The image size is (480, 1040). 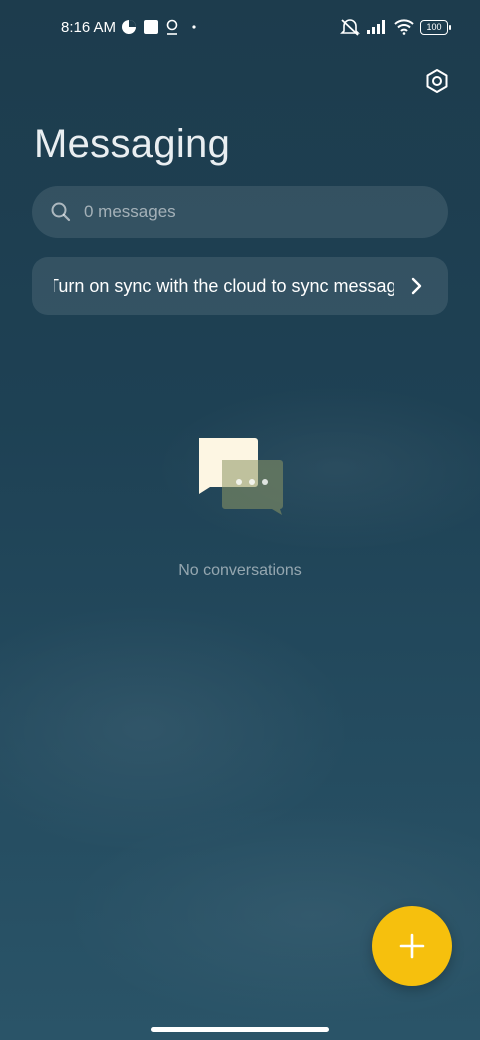 I want to click on notification-square-icon, so click(x=151, y=27).